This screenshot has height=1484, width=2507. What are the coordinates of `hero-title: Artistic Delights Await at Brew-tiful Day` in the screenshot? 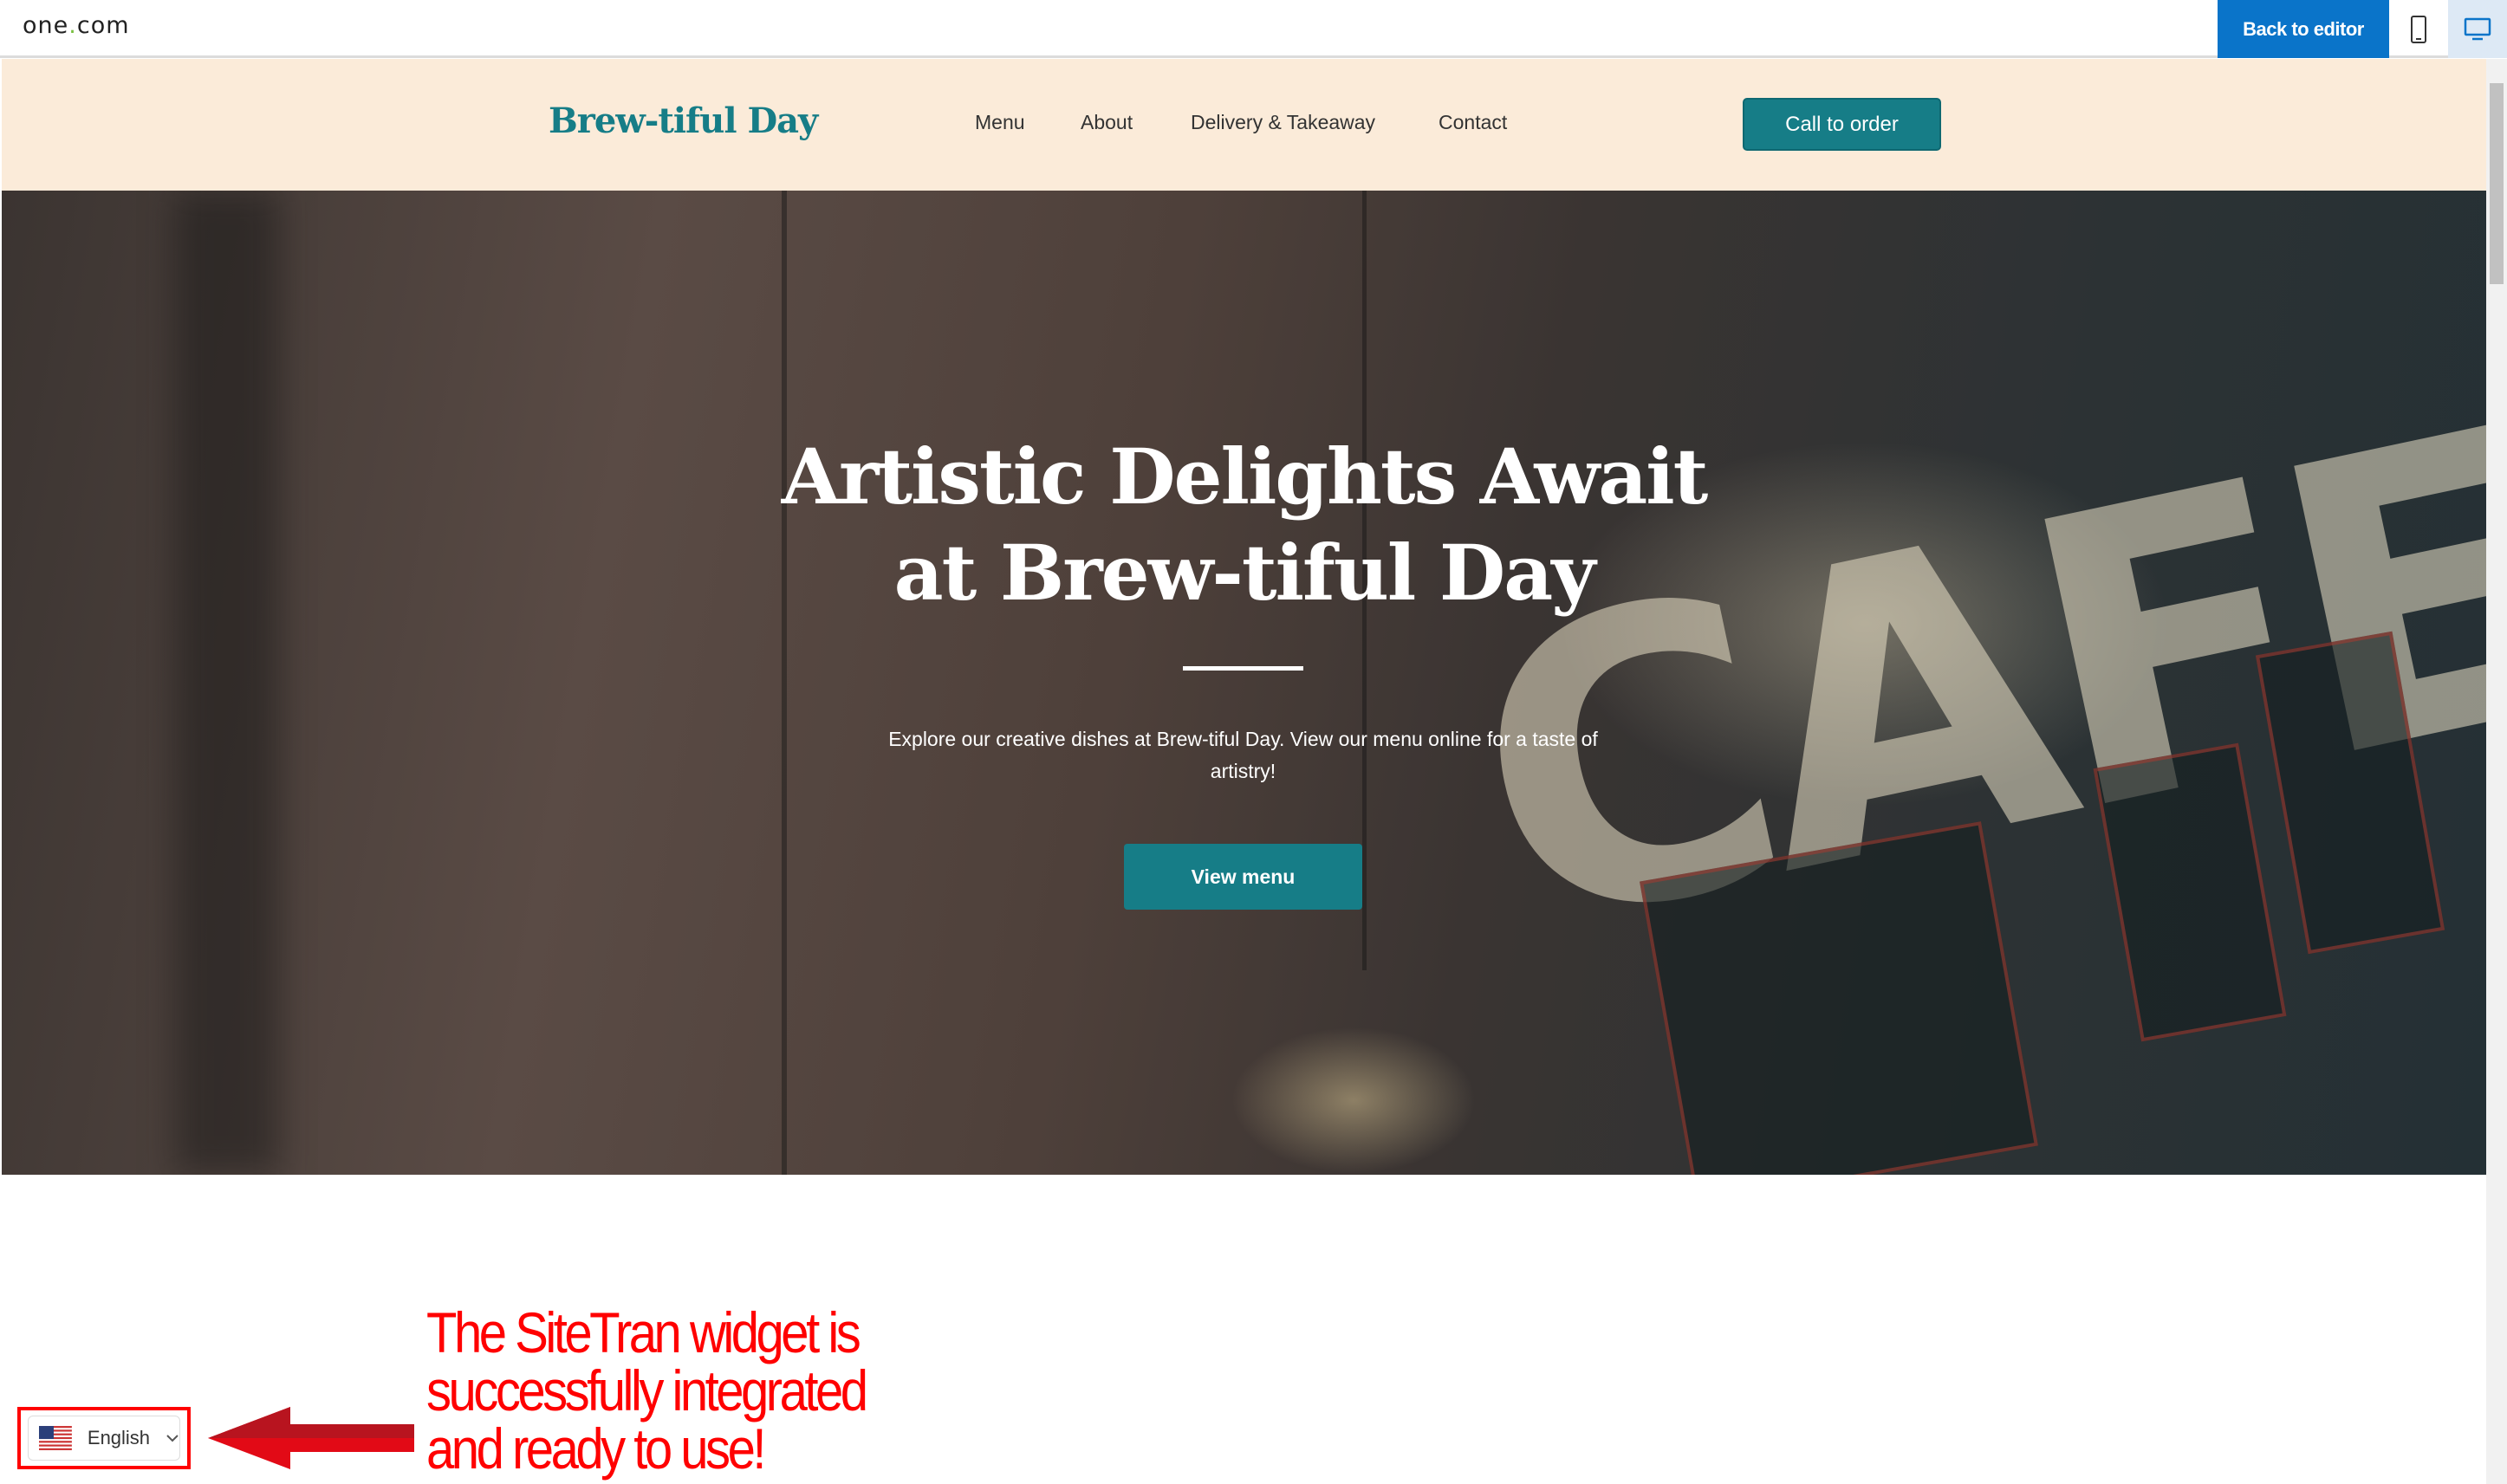 It's located at (1244, 525).